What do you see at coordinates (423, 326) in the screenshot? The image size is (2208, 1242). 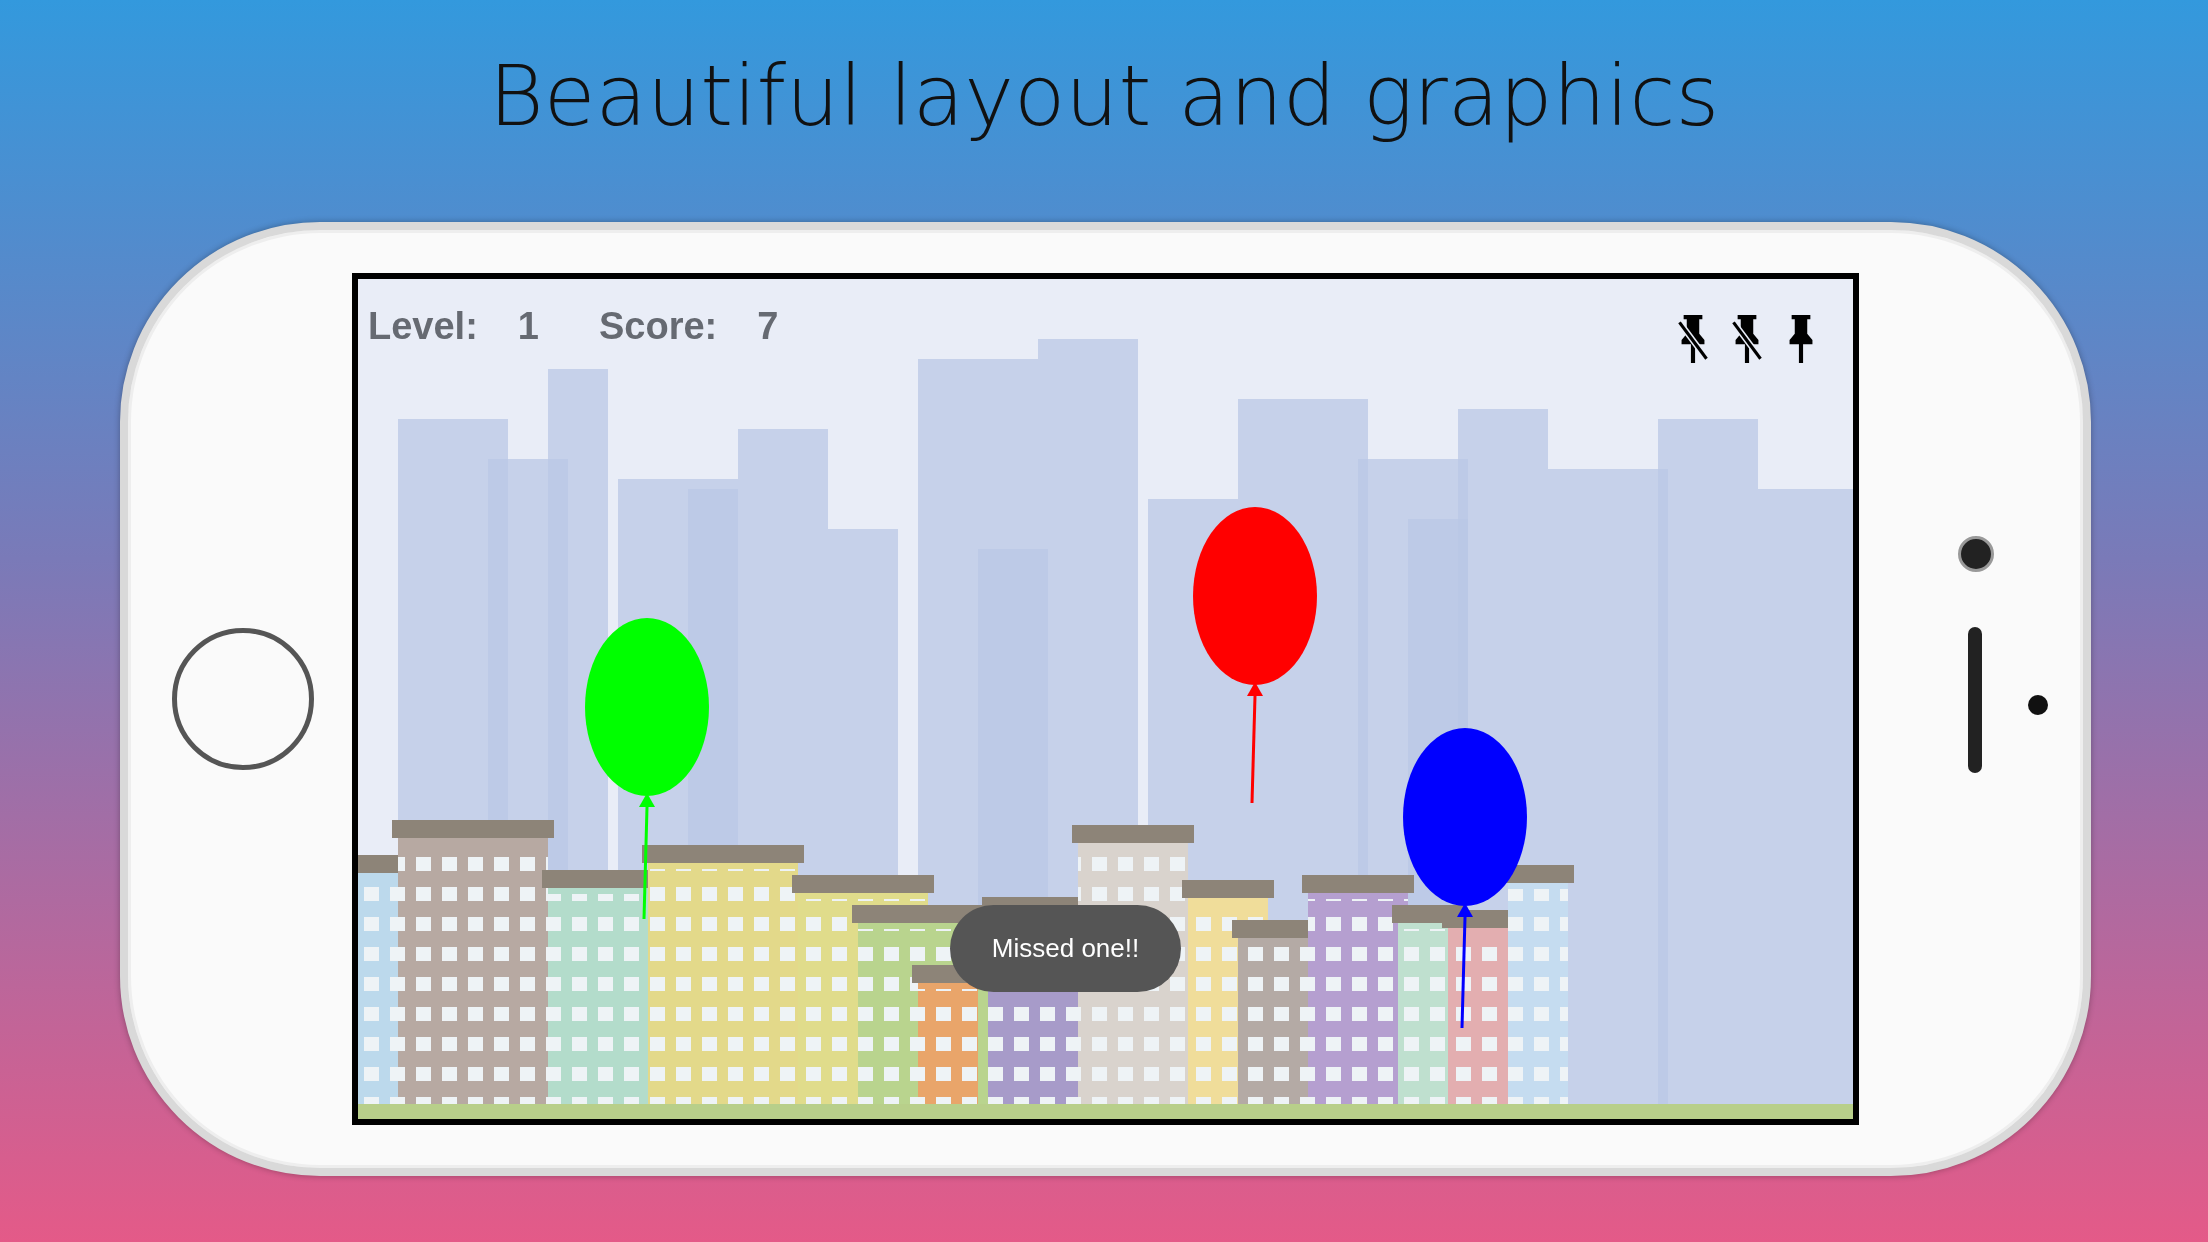 I see `level-label: Level:` at bounding box center [423, 326].